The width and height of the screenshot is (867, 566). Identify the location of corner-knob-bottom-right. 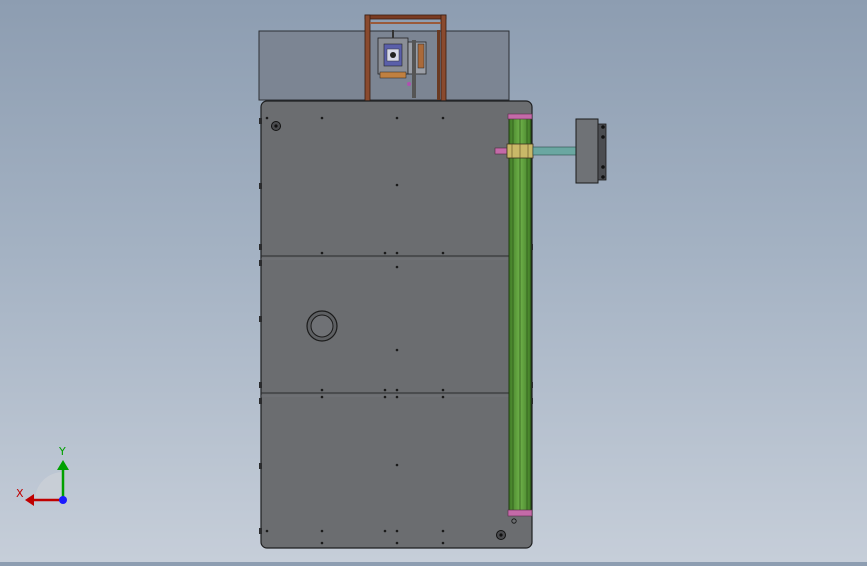
(501, 535).